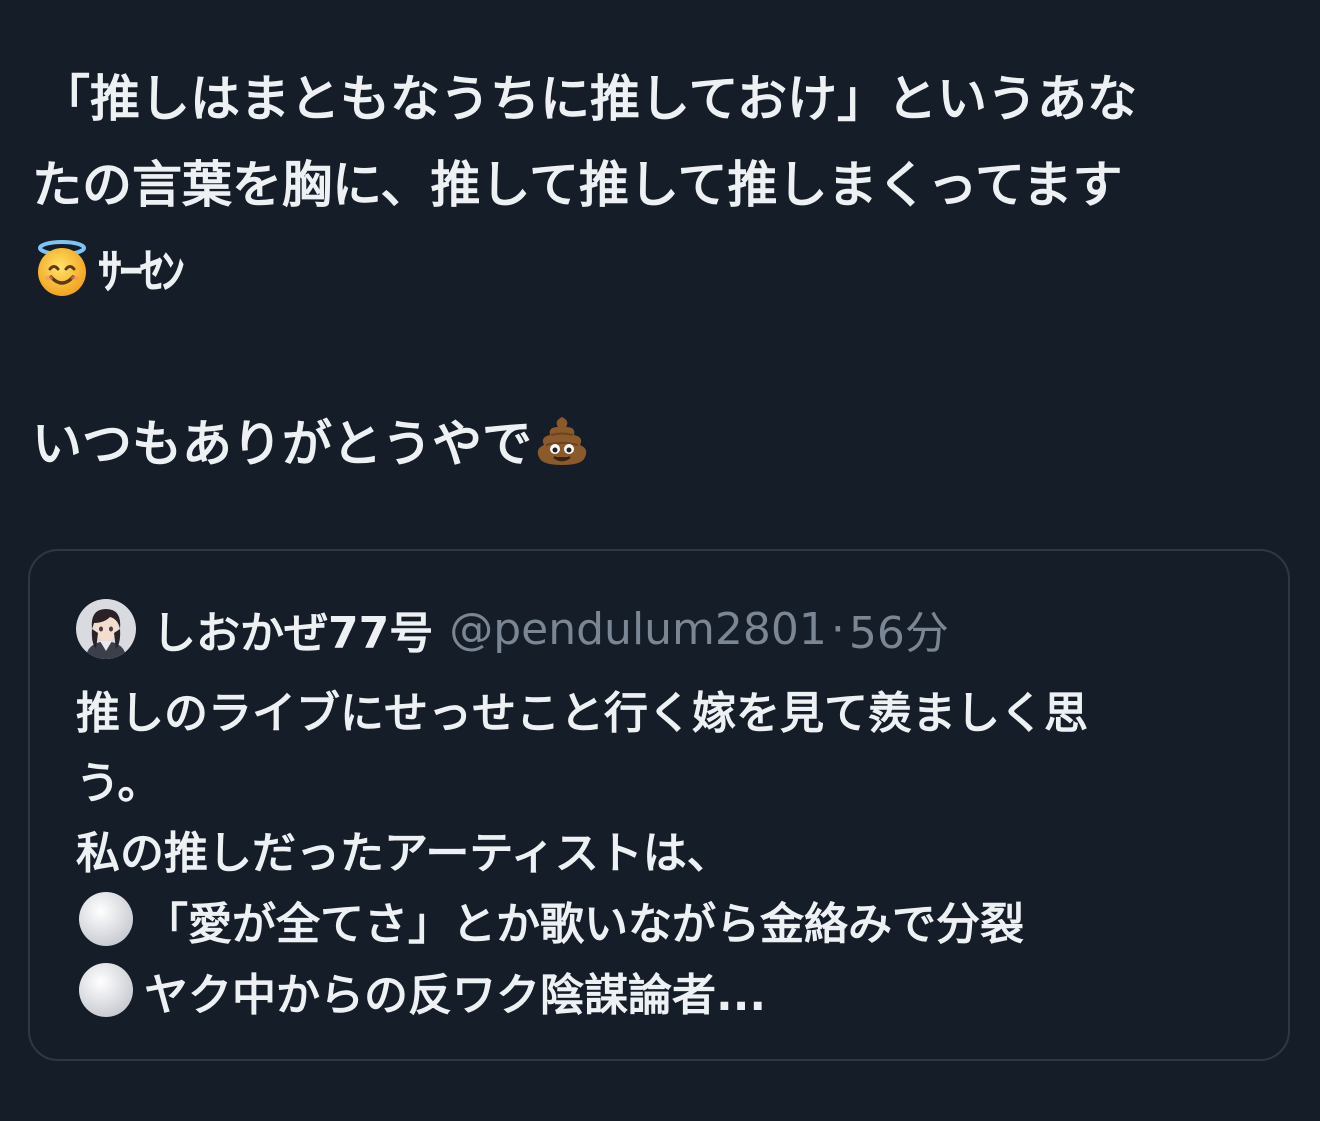  I want to click on author-name: しおかぜ77号, so click(292, 629).